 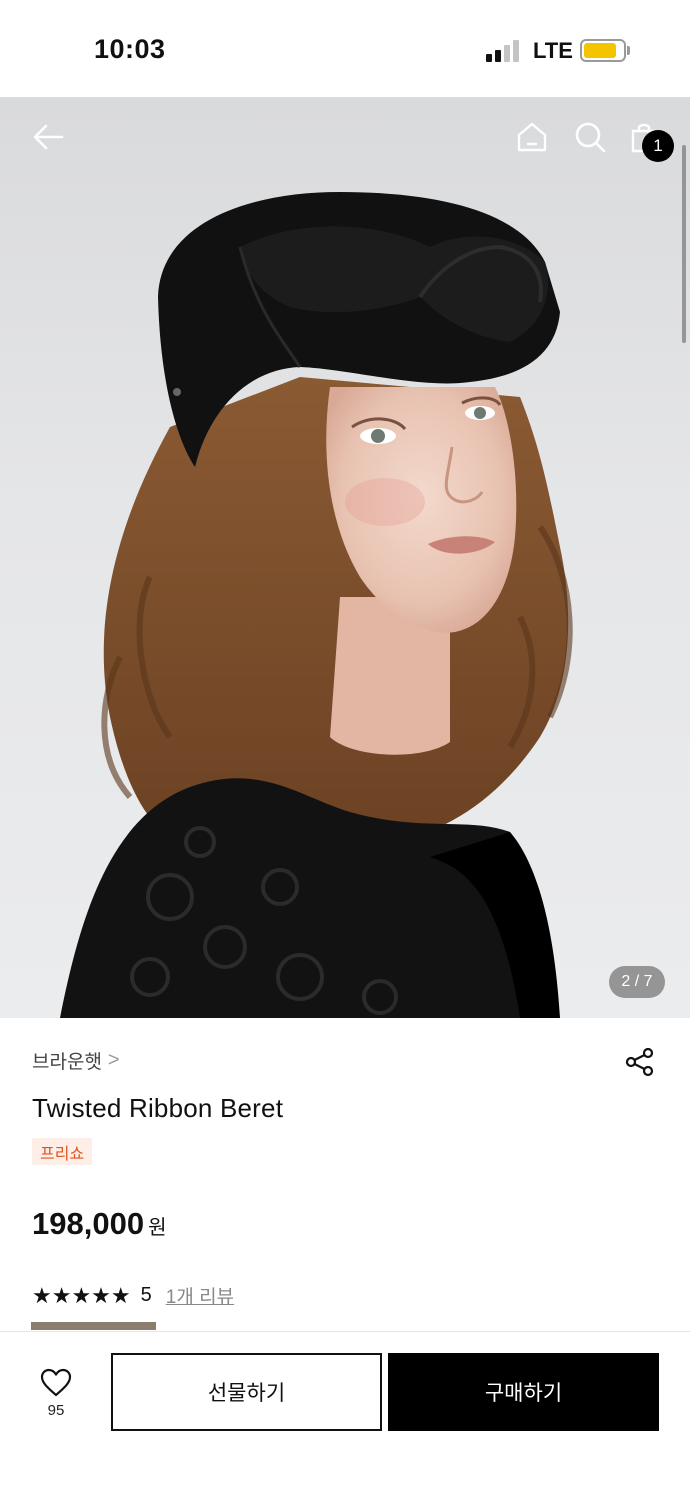 What do you see at coordinates (56, 1382) in the screenshot?
I see `heart-icon` at bounding box center [56, 1382].